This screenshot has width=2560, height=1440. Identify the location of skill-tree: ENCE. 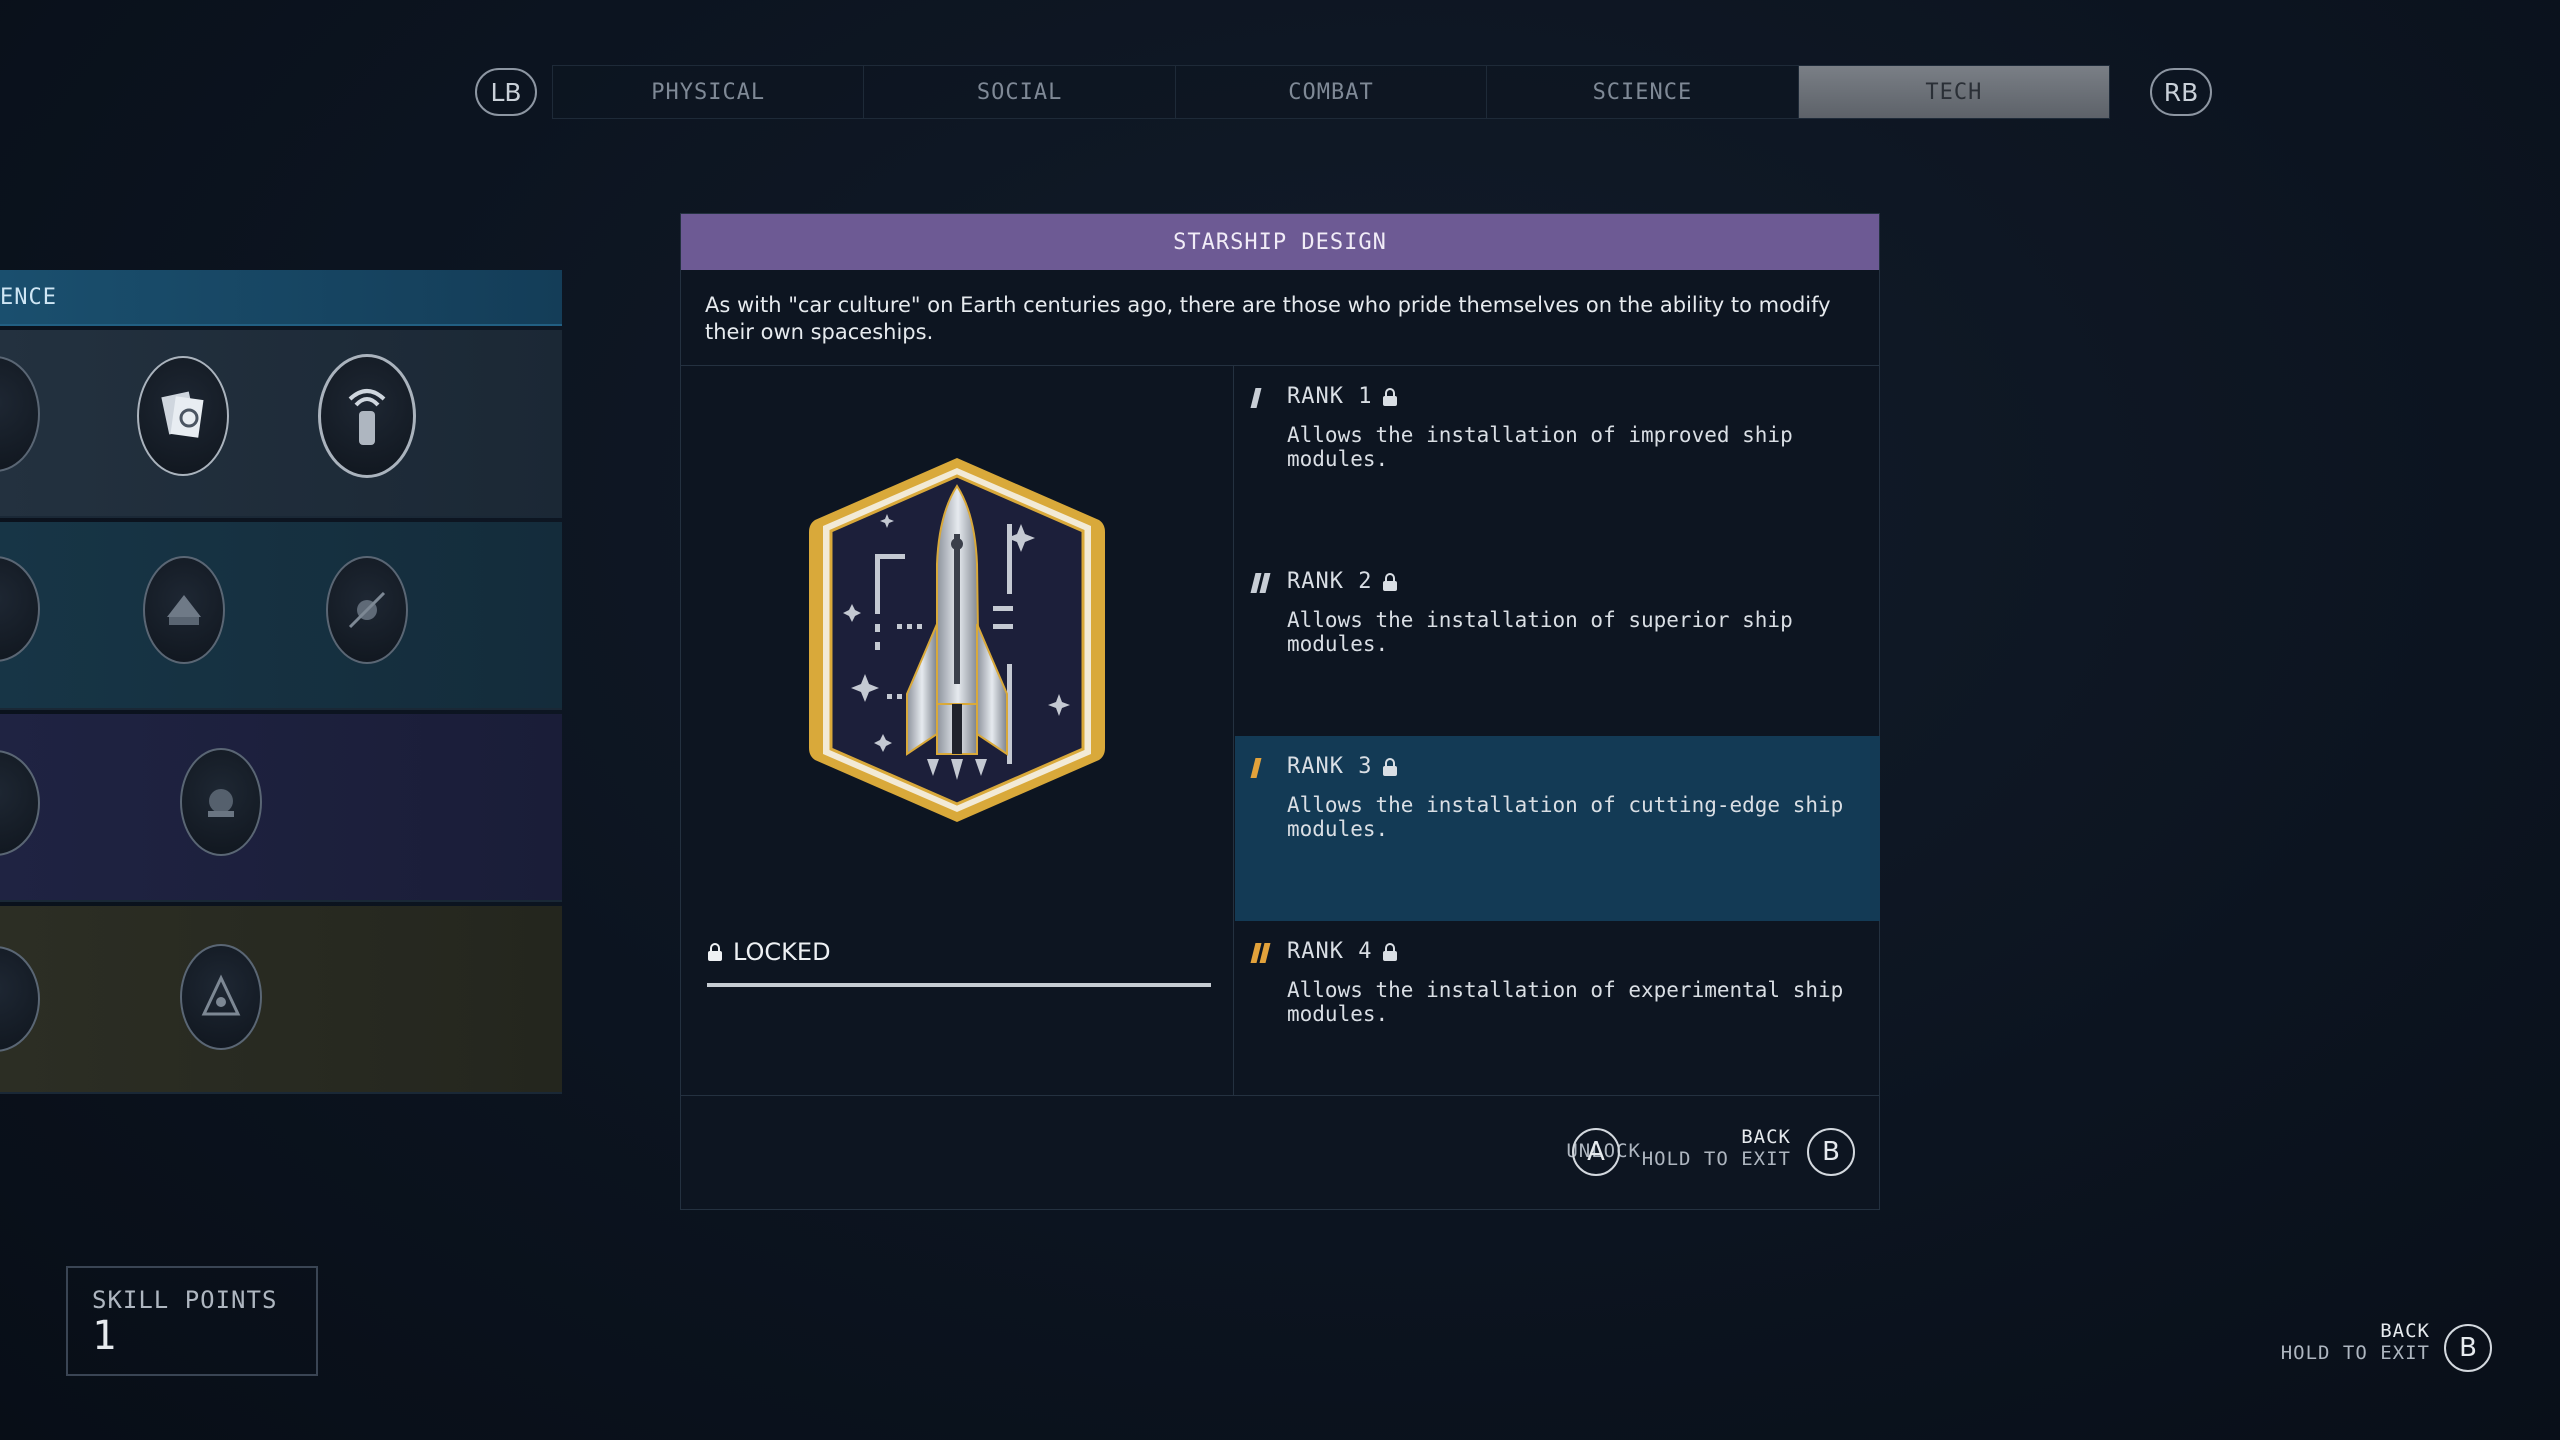
(281, 685).